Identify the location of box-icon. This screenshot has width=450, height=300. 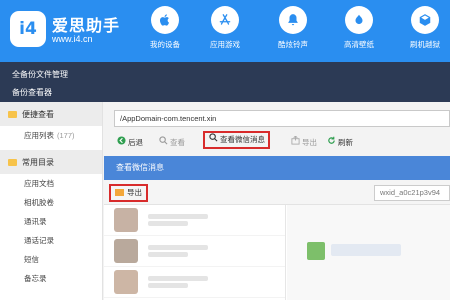
(425, 20).